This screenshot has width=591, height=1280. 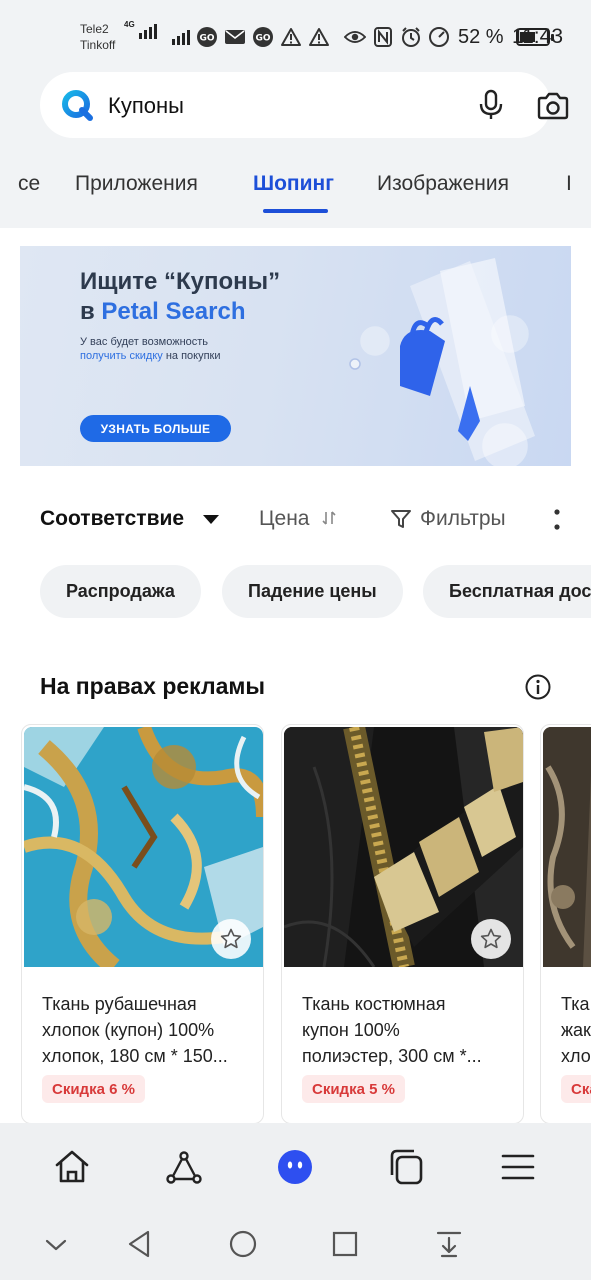 What do you see at coordinates (481, 36) in the screenshot?
I see `battery-percent: 52 %` at bounding box center [481, 36].